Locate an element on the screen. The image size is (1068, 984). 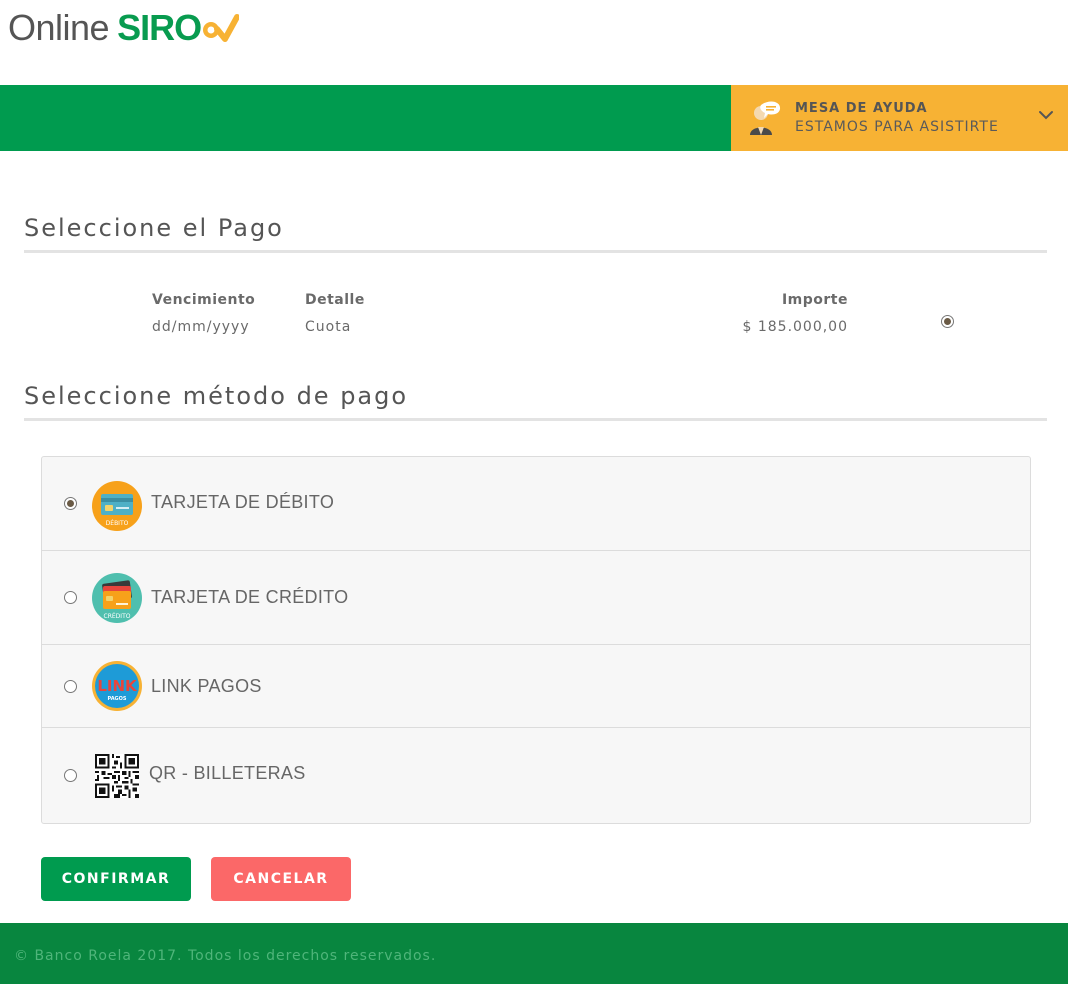
debit-card-icon: DÉBITO is located at coordinates (117, 505).